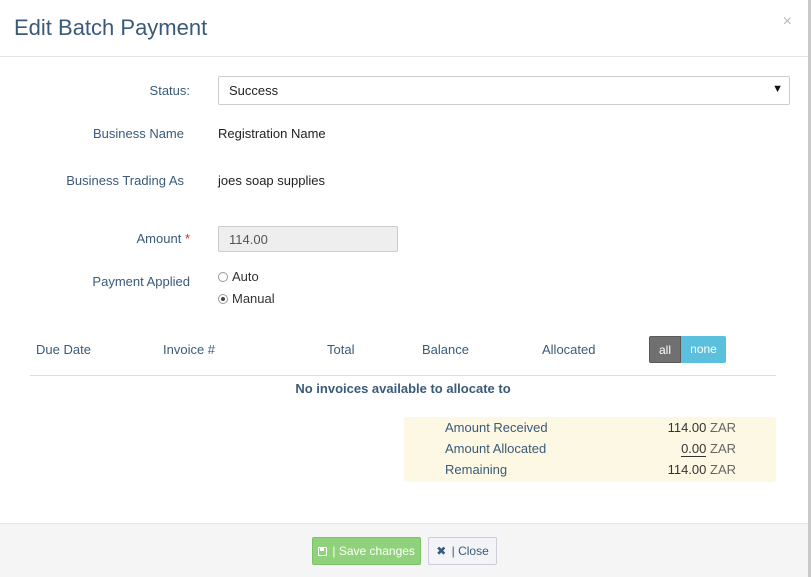  What do you see at coordinates (223, 298) in the screenshot?
I see `radio-manual` at bounding box center [223, 298].